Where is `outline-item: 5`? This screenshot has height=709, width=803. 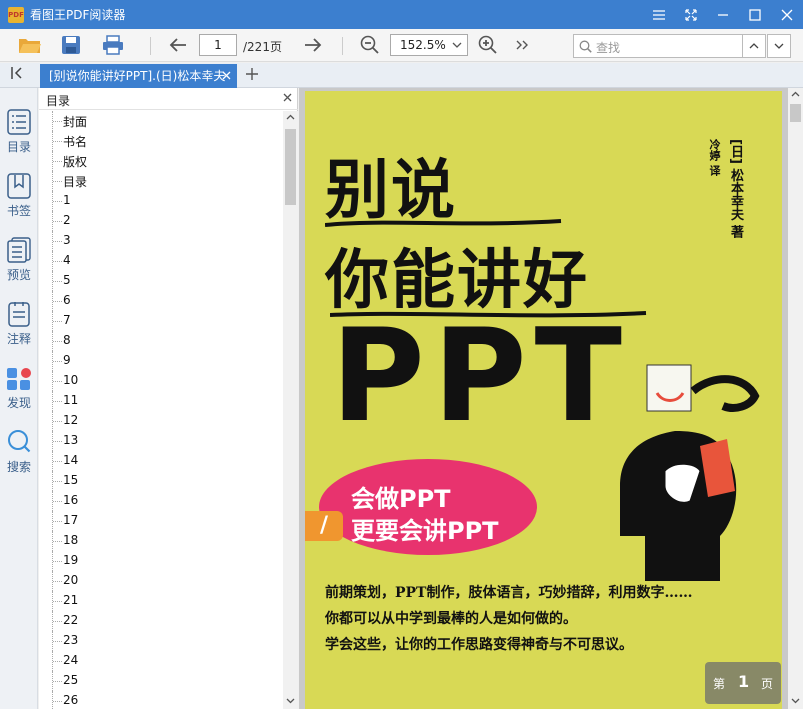
outline-item: 5 is located at coordinates (161, 281).